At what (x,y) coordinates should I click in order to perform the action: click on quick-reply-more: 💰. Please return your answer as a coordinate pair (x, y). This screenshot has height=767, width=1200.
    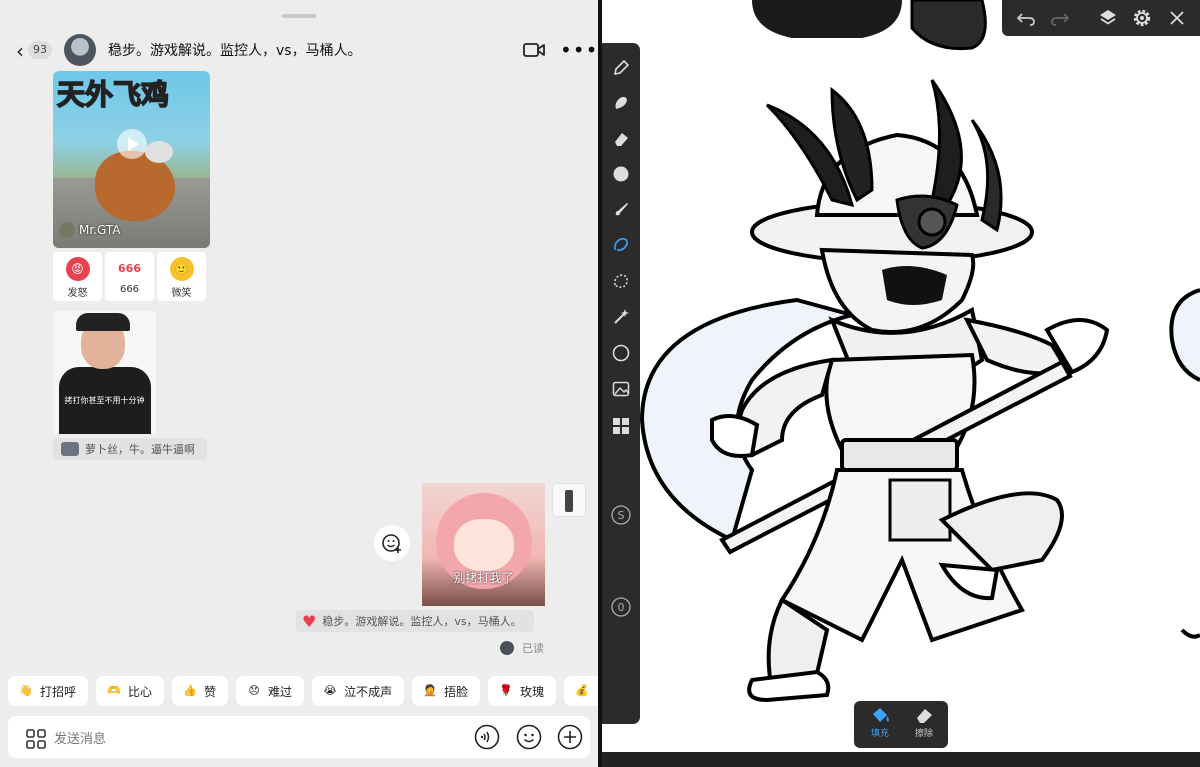
    Looking at the image, I should click on (581, 691).